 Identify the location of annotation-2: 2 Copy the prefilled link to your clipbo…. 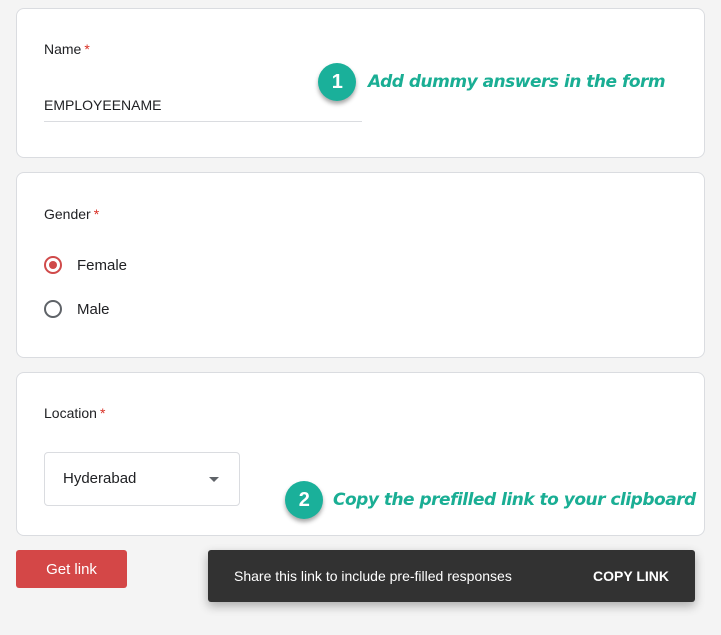
(490, 500).